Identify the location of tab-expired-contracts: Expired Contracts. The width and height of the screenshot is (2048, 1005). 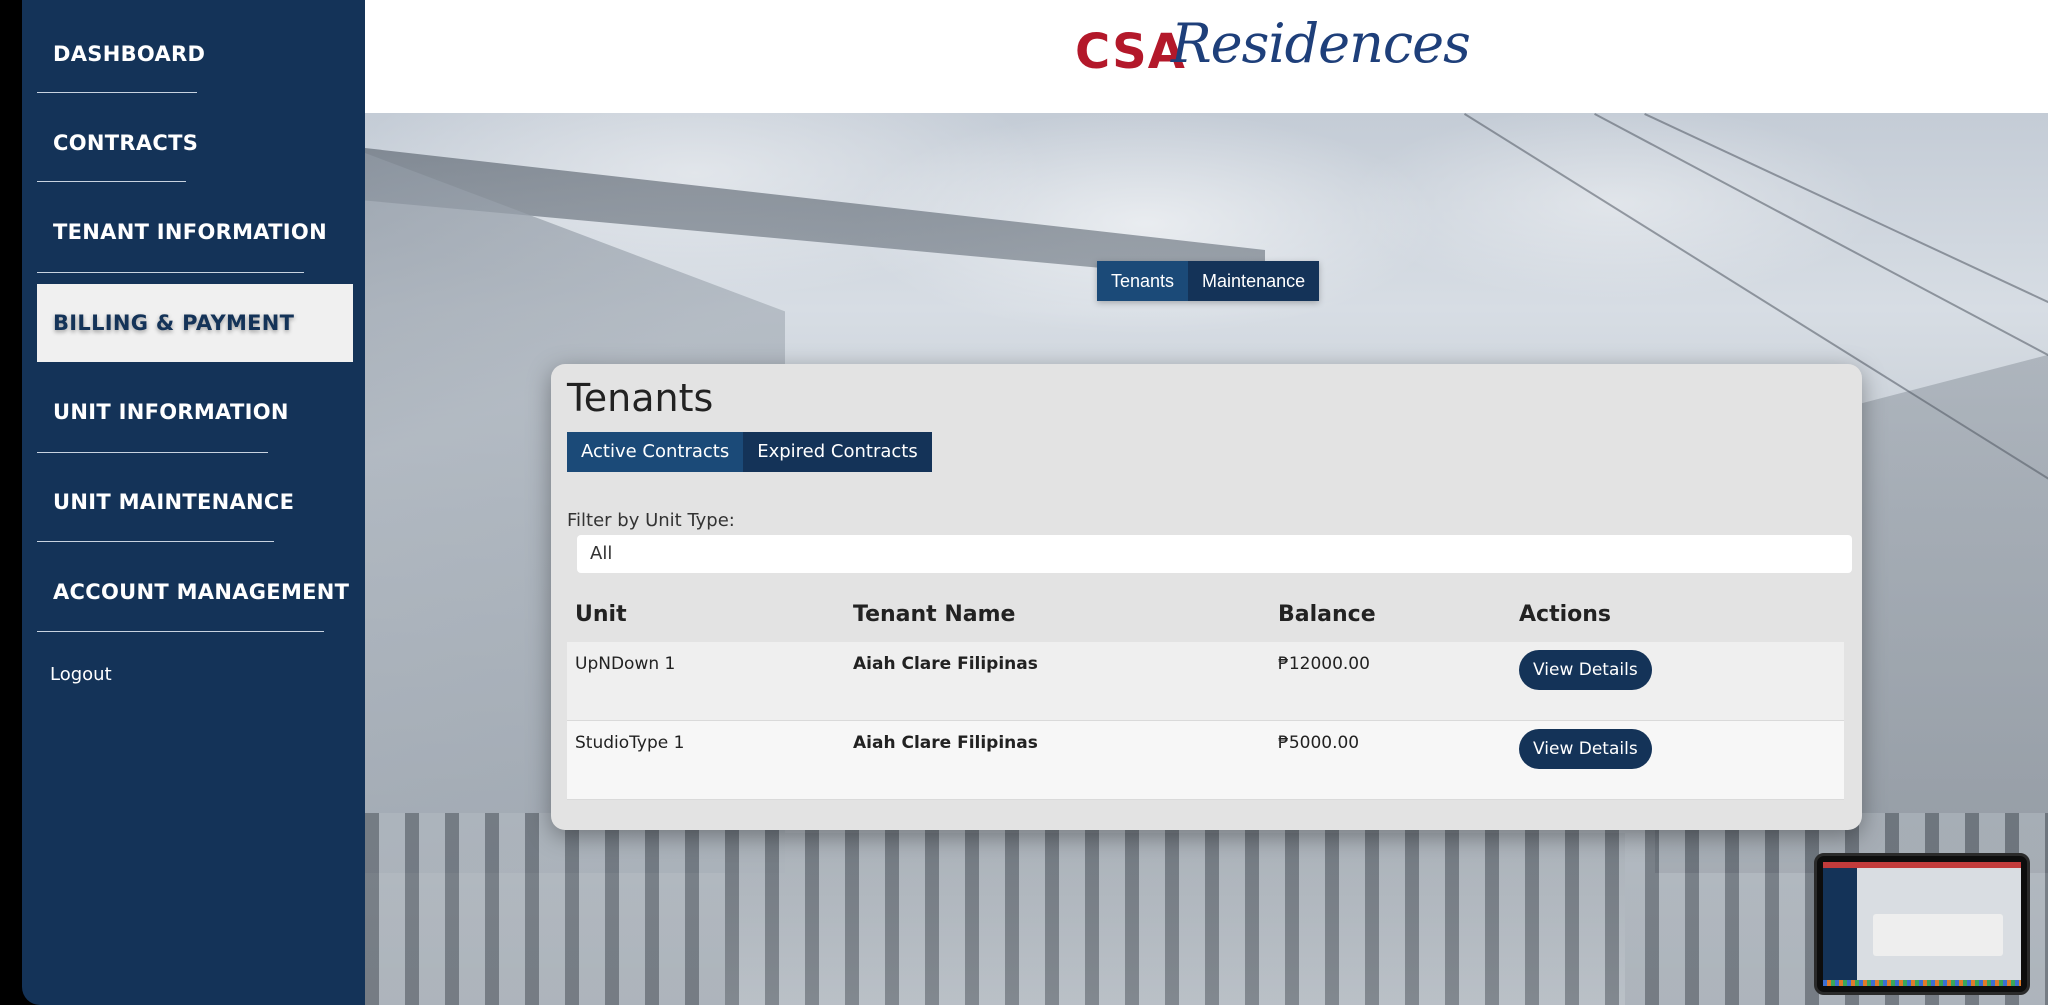
(837, 452).